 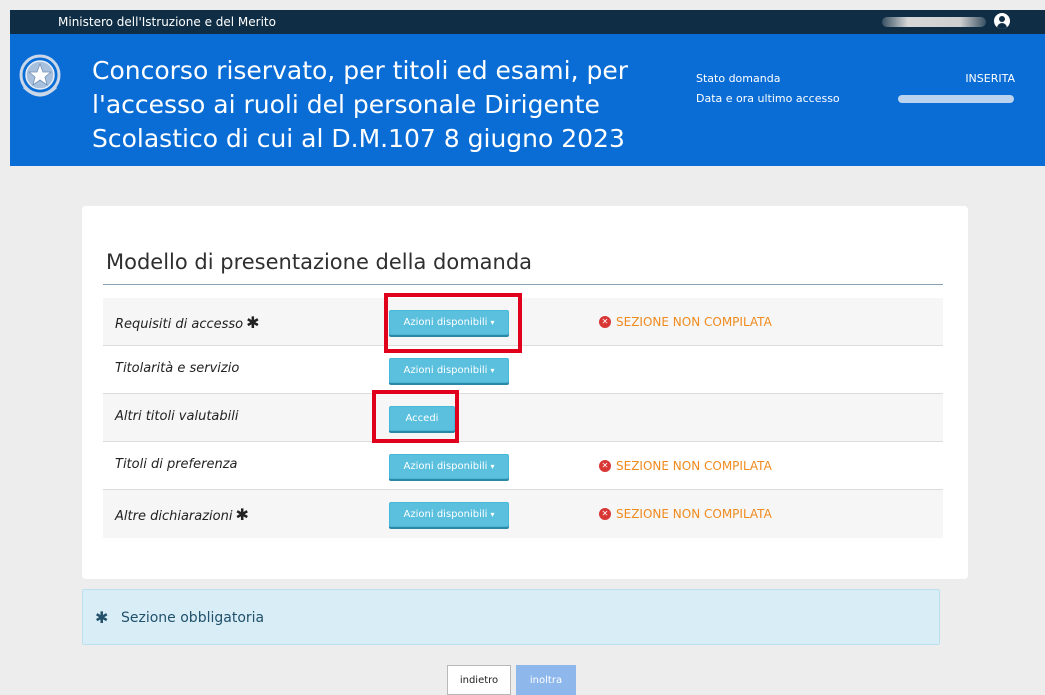 What do you see at coordinates (319, 262) in the screenshot?
I see `form-title: Modello di presentazione della domanda` at bounding box center [319, 262].